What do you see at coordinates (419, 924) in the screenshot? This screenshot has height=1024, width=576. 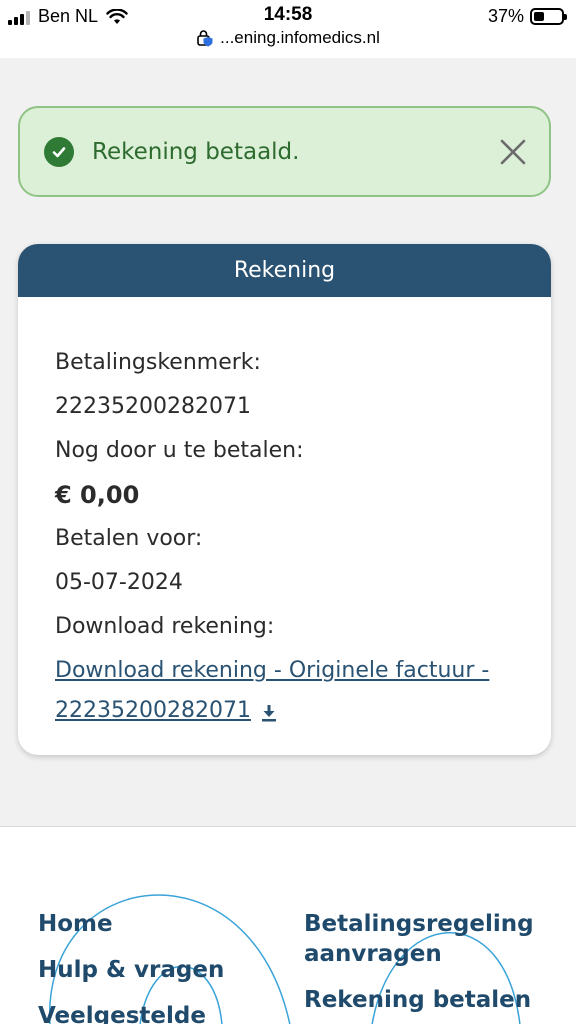 I see `footer-link-payment-plan-line1: Betalingsregeling` at bounding box center [419, 924].